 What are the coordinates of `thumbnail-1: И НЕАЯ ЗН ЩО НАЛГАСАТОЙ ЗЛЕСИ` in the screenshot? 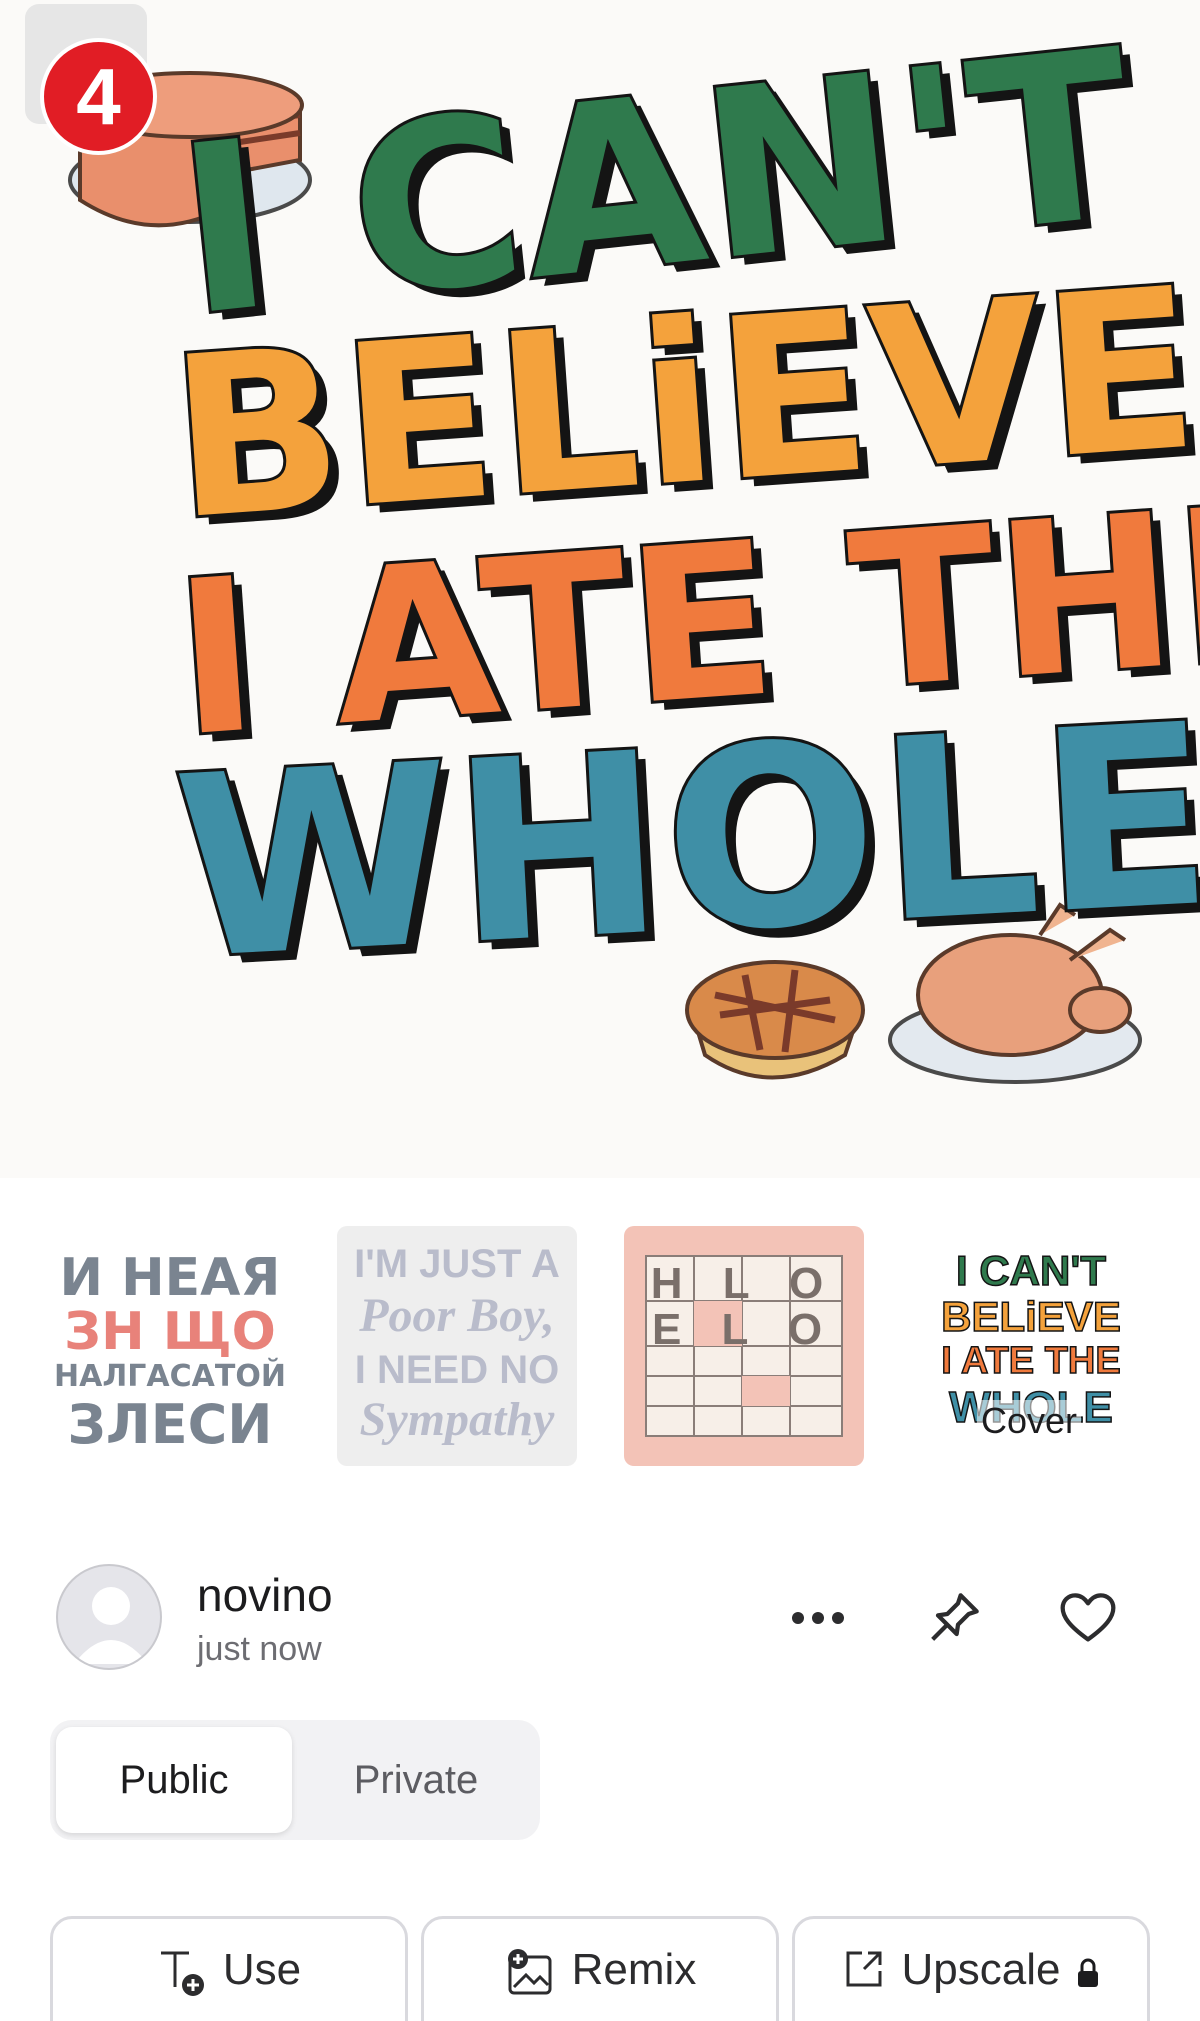 It's located at (170, 1346).